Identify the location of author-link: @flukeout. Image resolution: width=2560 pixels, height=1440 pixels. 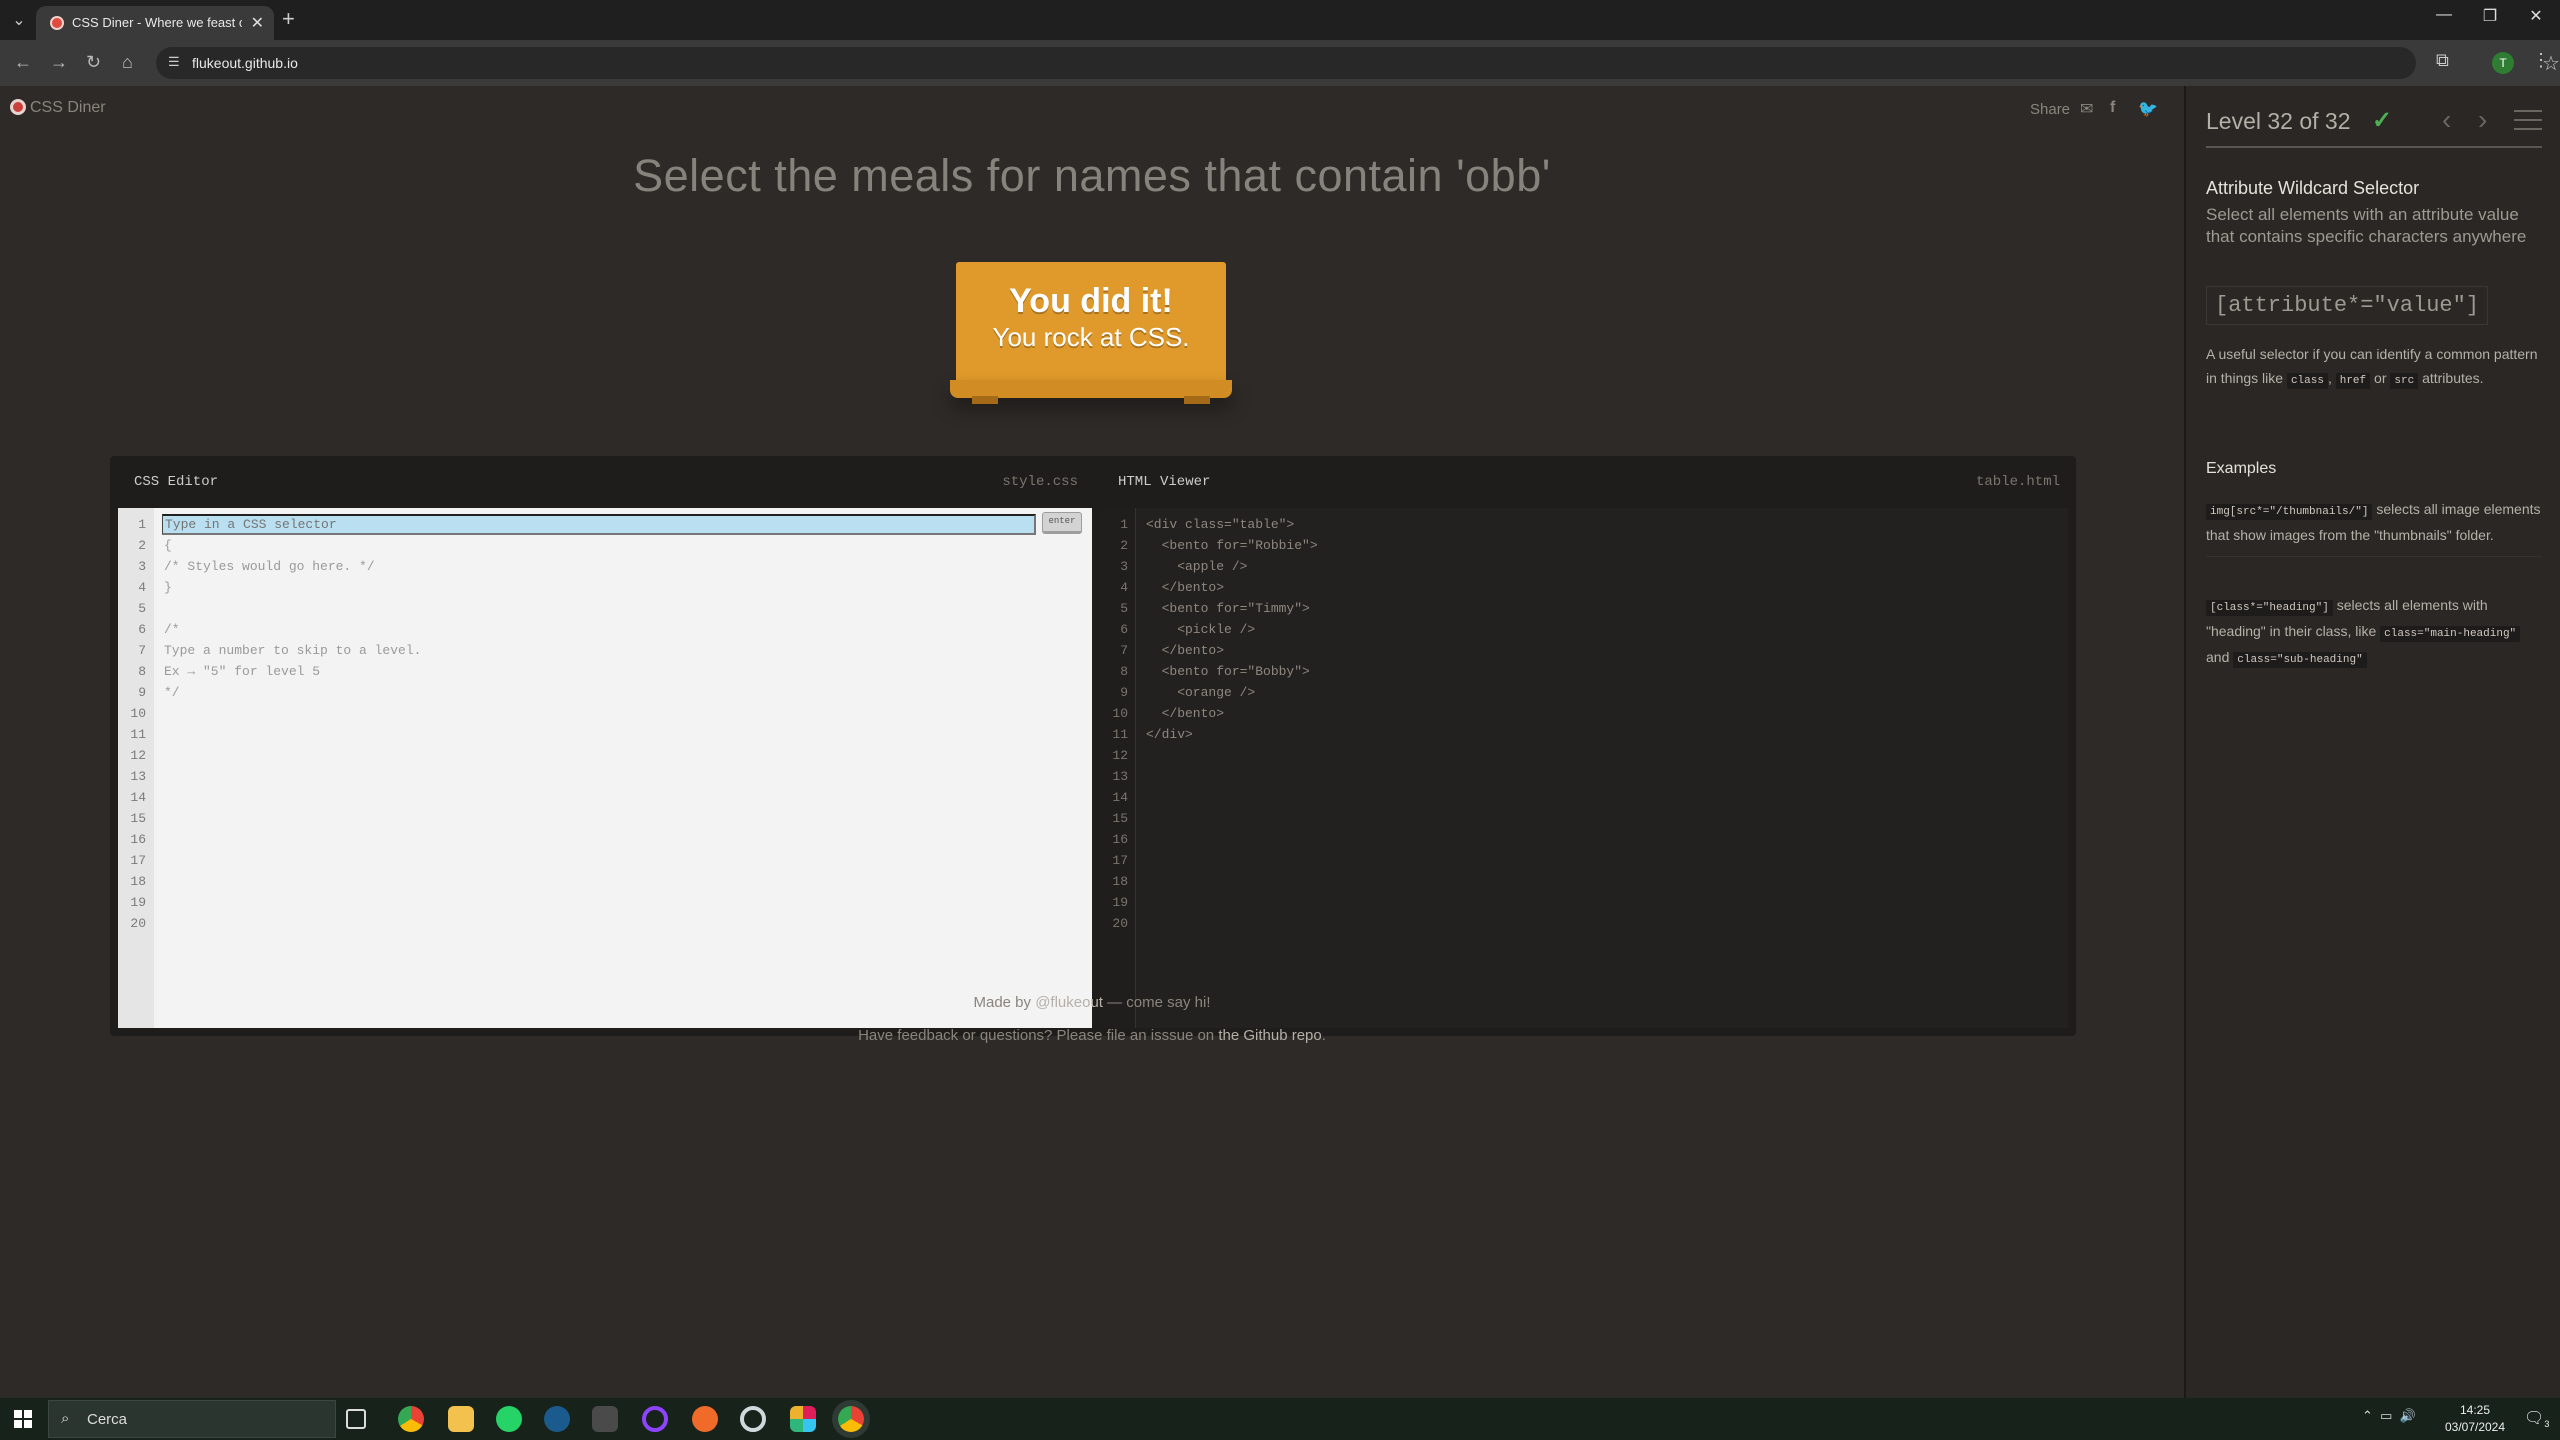
(1069, 1002).